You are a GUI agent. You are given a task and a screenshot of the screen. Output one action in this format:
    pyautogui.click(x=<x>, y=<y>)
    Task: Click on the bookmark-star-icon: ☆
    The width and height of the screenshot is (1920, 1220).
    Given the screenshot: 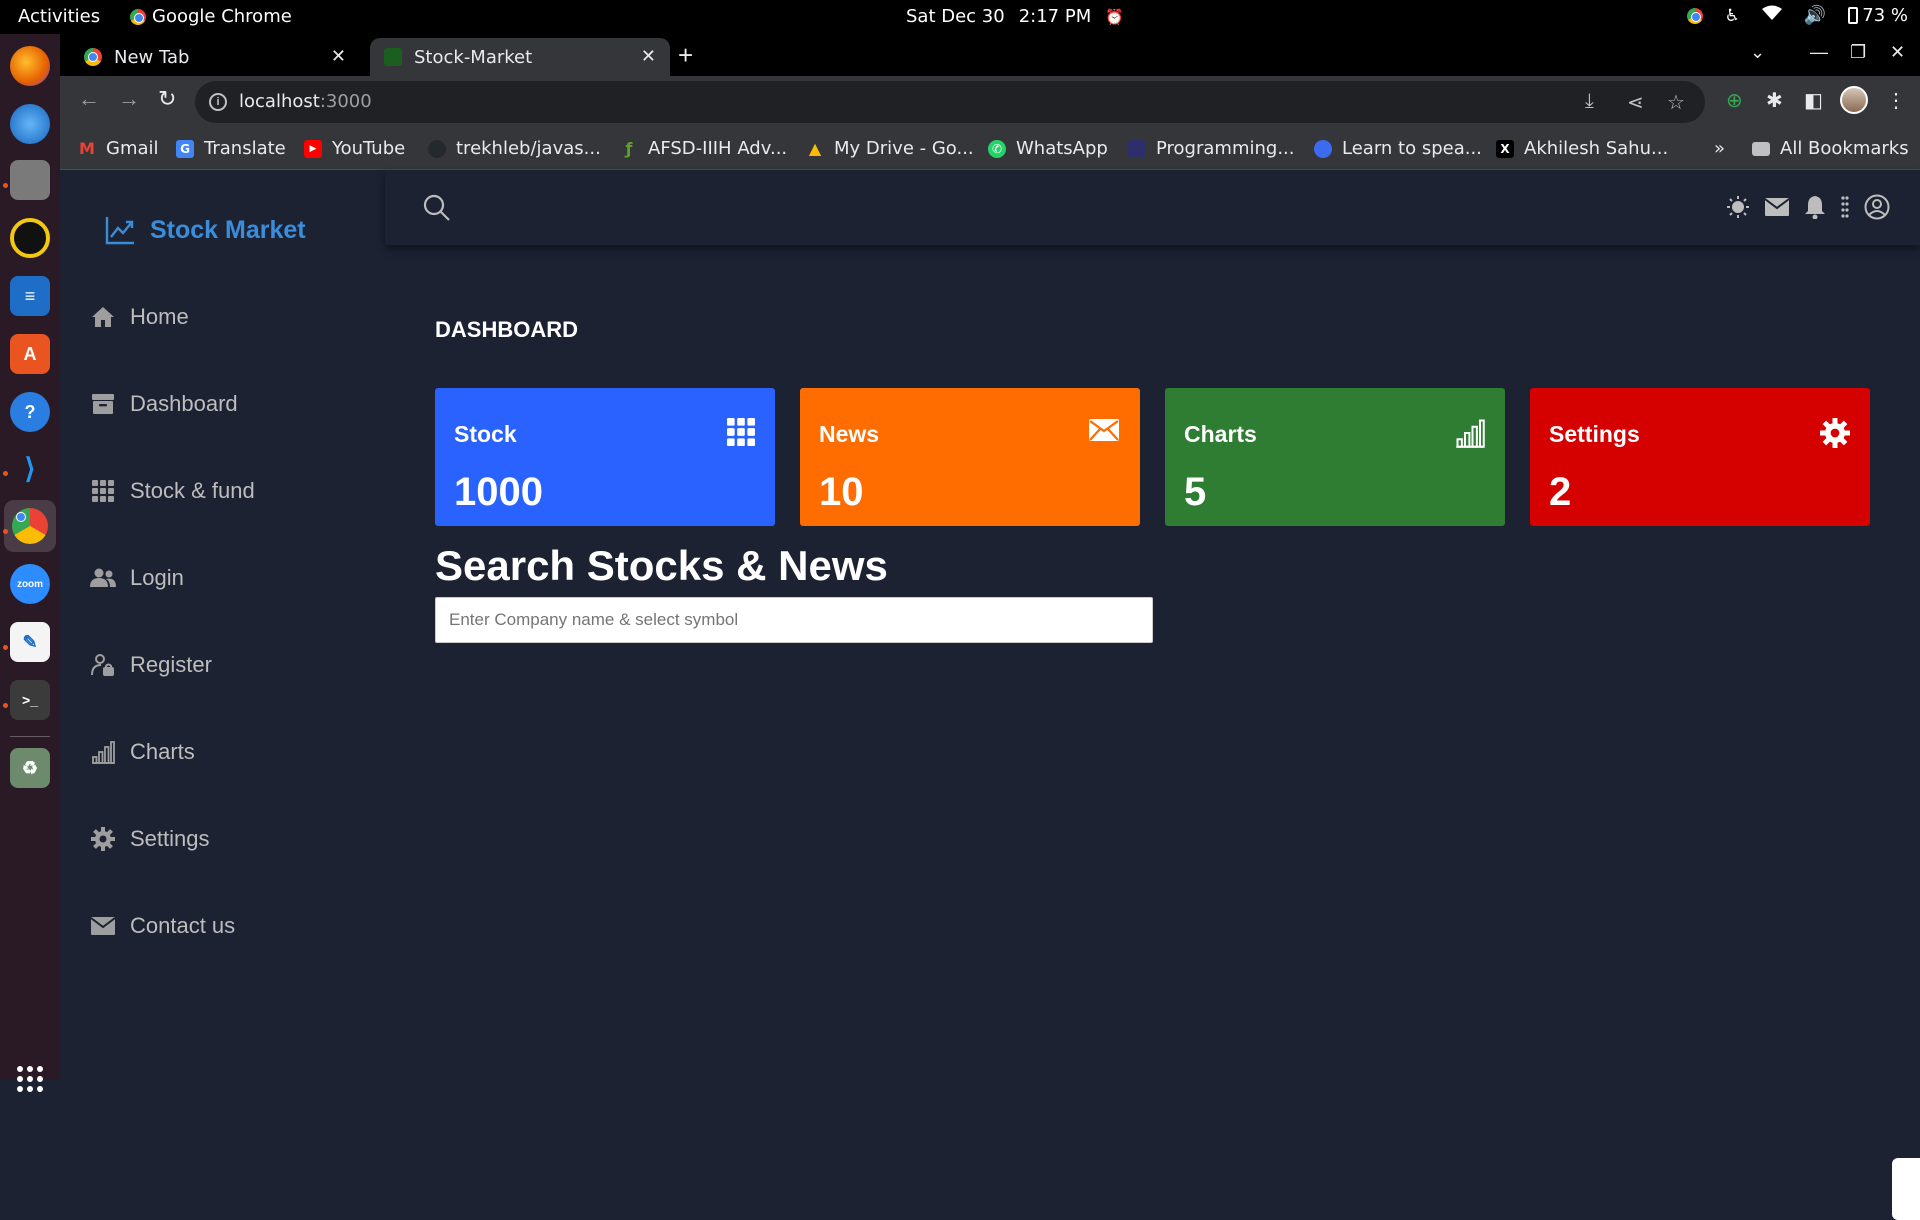 What is the action you would take?
    pyautogui.click(x=1676, y=102)
    